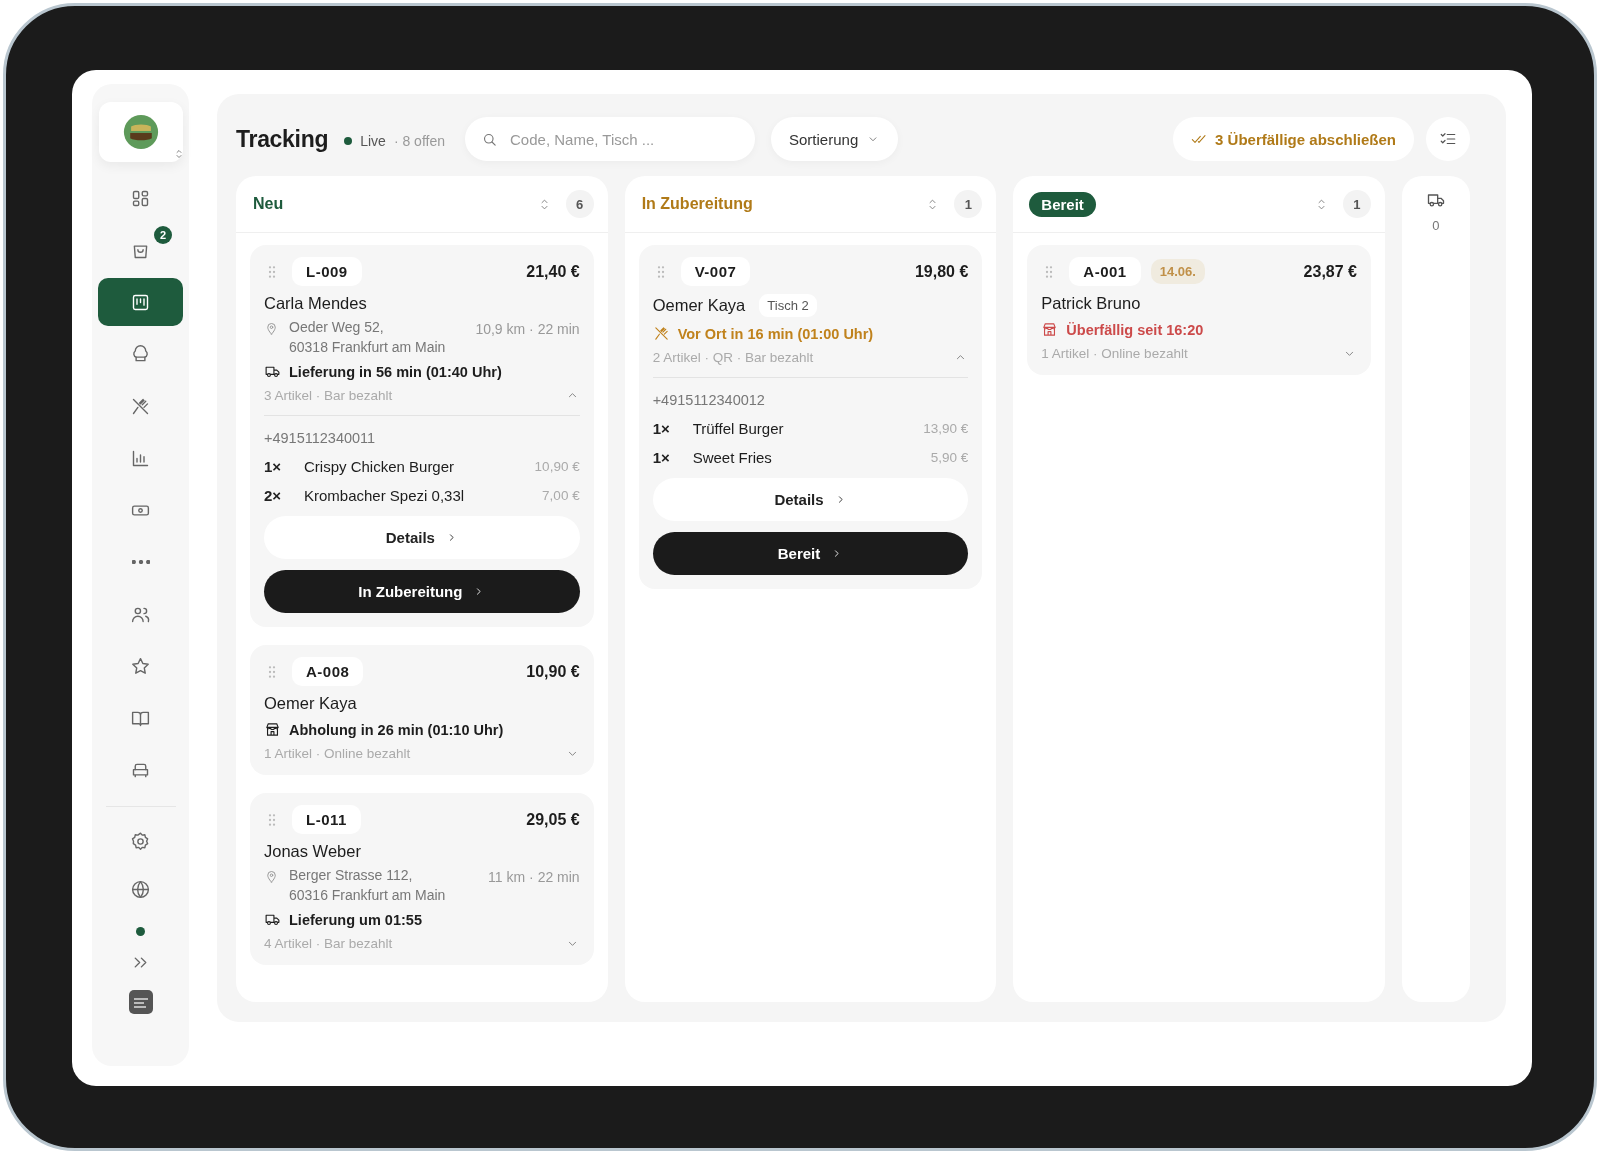  Describe the element at coordinates (328, 943) in the screenshot. I see `order-summary: 4 Artikel · Bar bezahlt` at that location.